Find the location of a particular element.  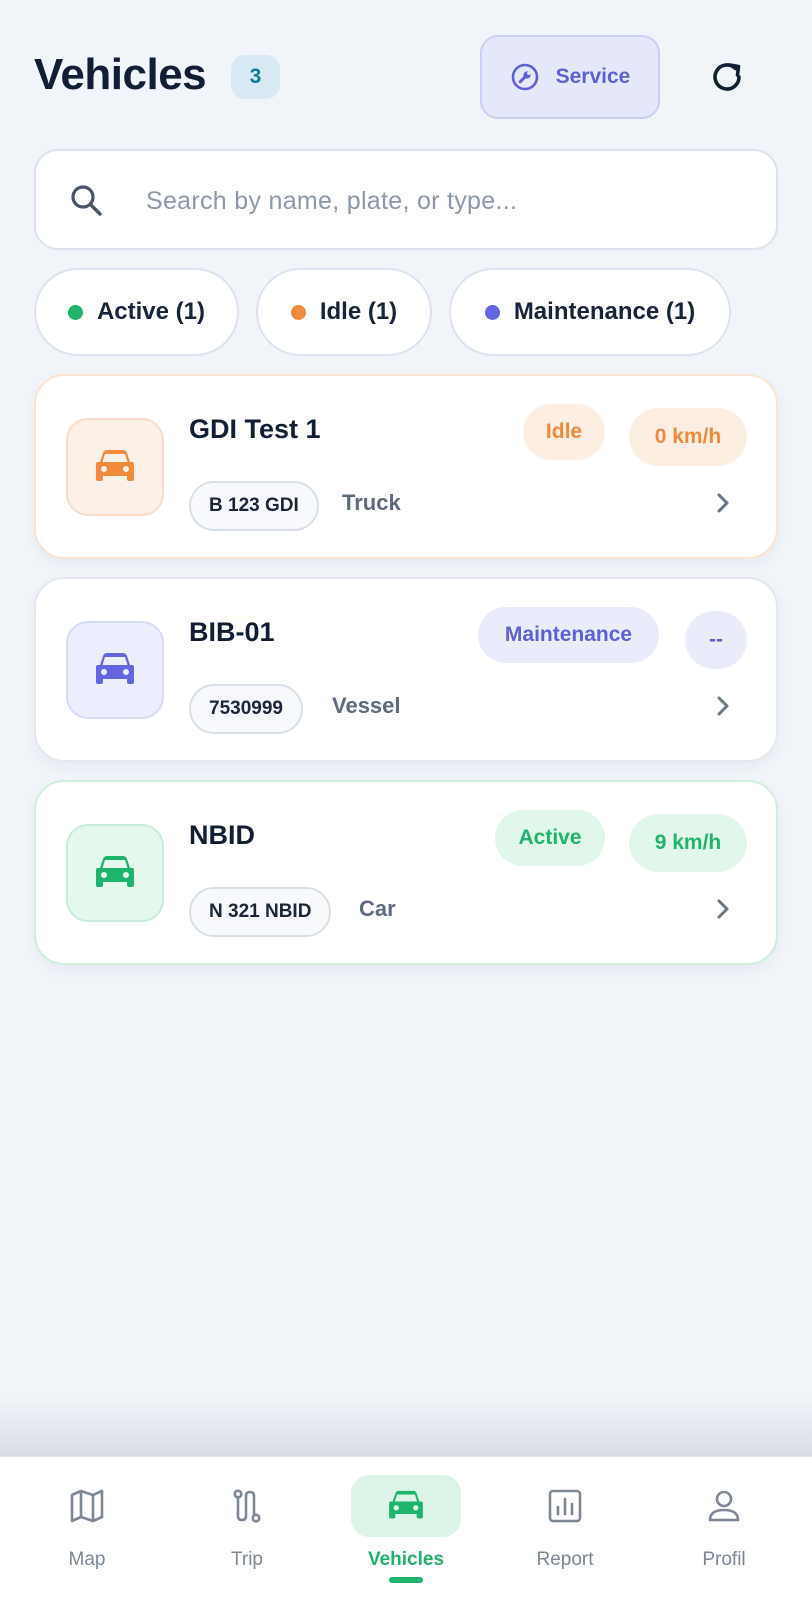

service-button: Service is located at coordinates (570, 77).